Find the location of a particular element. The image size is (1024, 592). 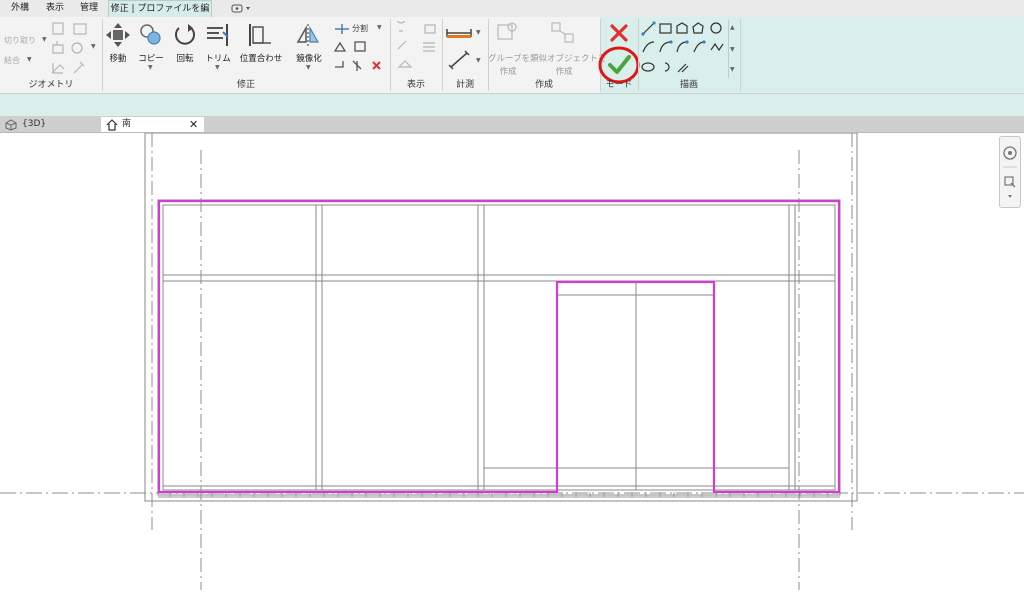

filter-icon is located at coordinates (405, 64).